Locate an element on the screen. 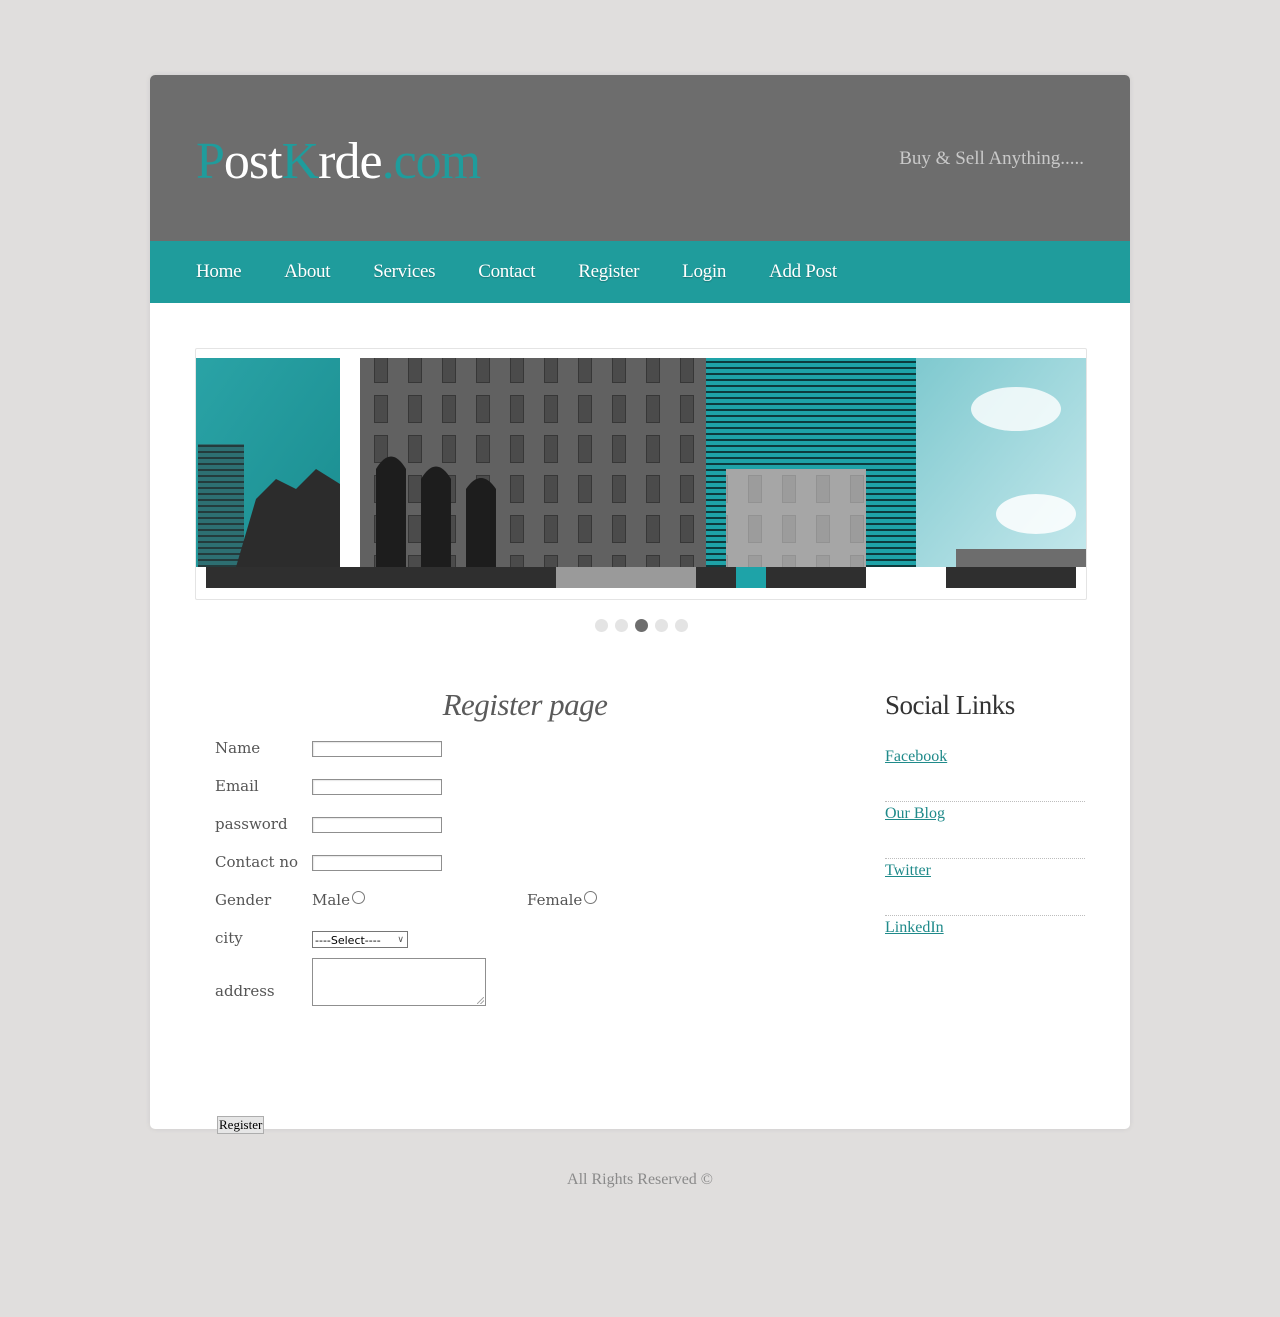 The image size is (1280, 1317). gender-female-option: Female is located at coordinates (562, 900).